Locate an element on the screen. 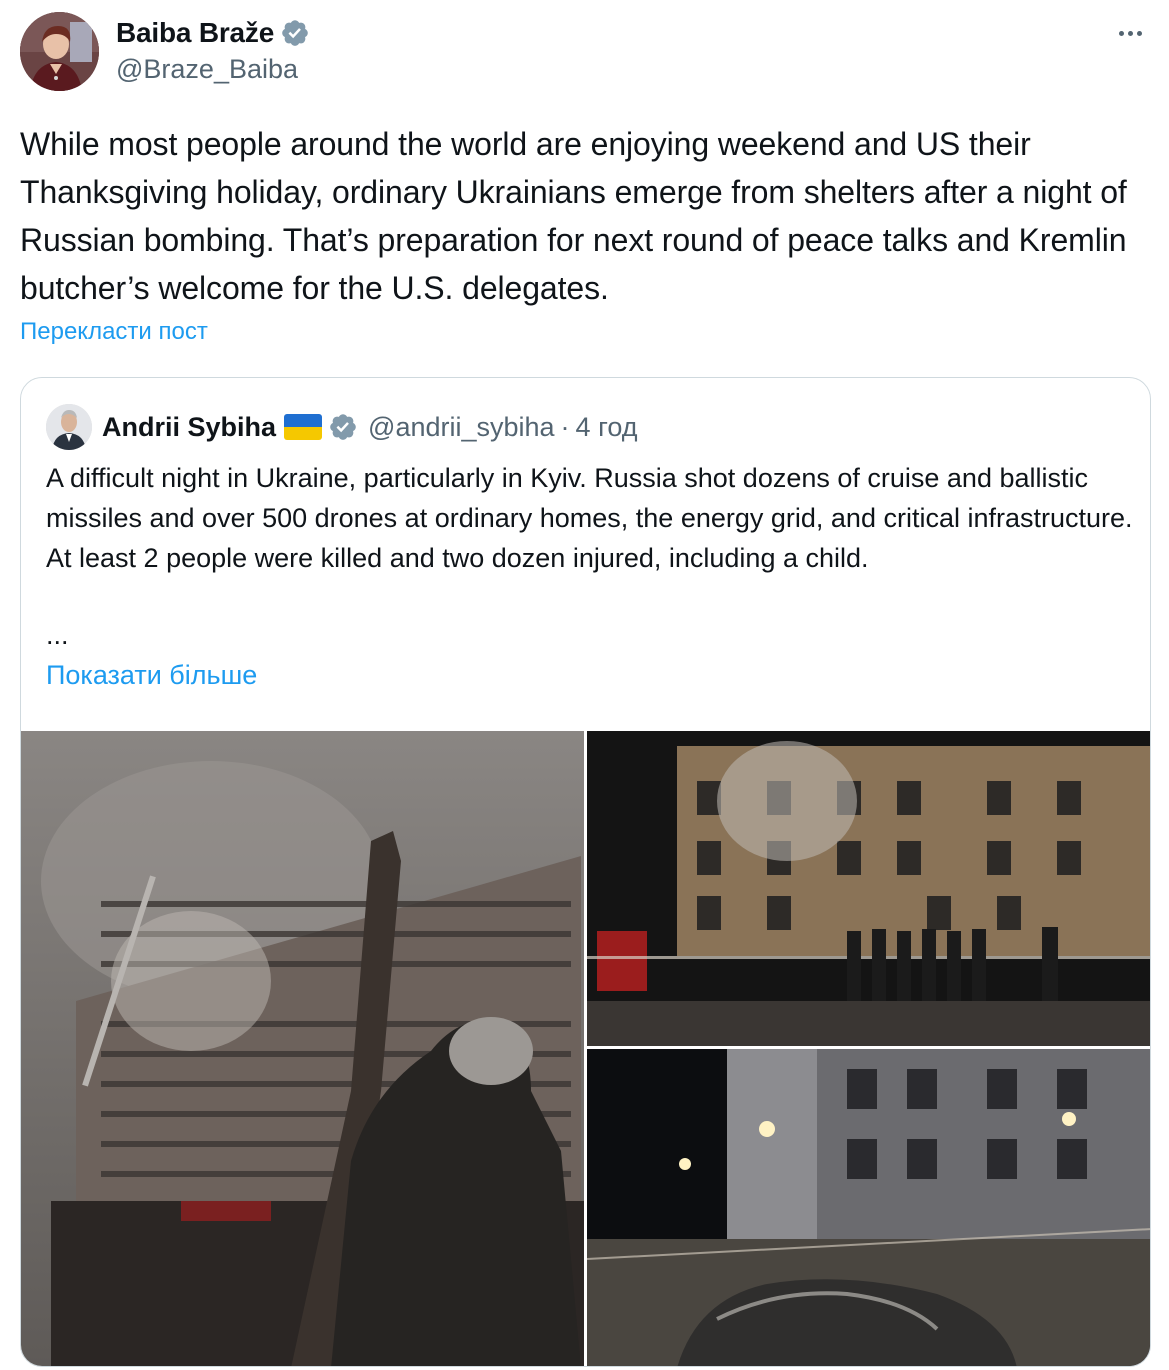  photo-destroyed-car-night is located at coordinates (868, 1207).